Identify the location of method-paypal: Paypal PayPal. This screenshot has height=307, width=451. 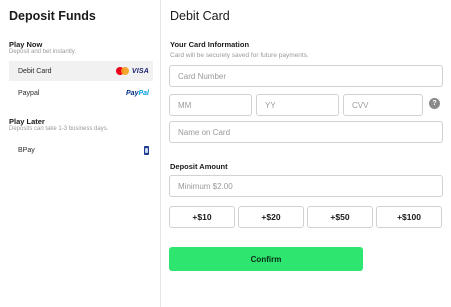
(81, 93).